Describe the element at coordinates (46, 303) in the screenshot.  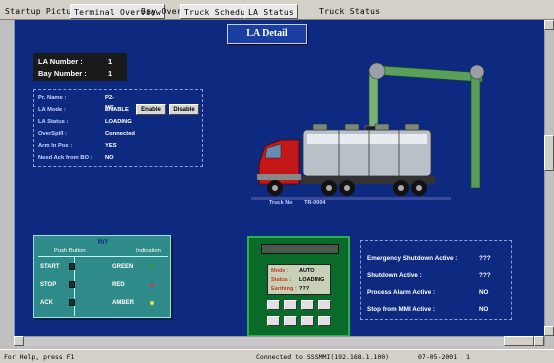
I see `ack-label: ACK` at that location.